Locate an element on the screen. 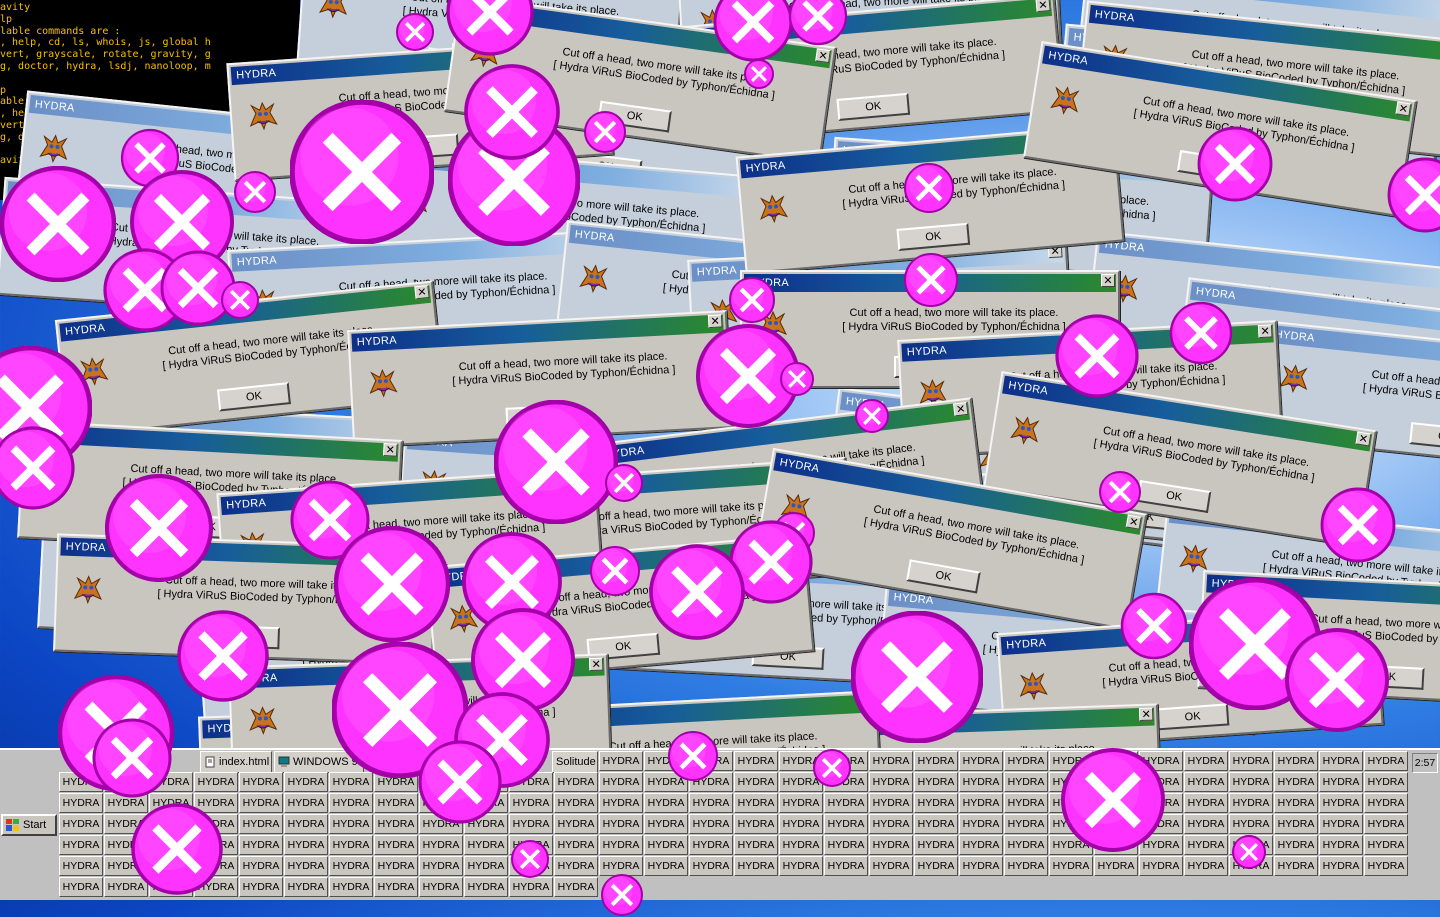  dialog-titlebar: HYDRA is located at coordinates (1269, 263).